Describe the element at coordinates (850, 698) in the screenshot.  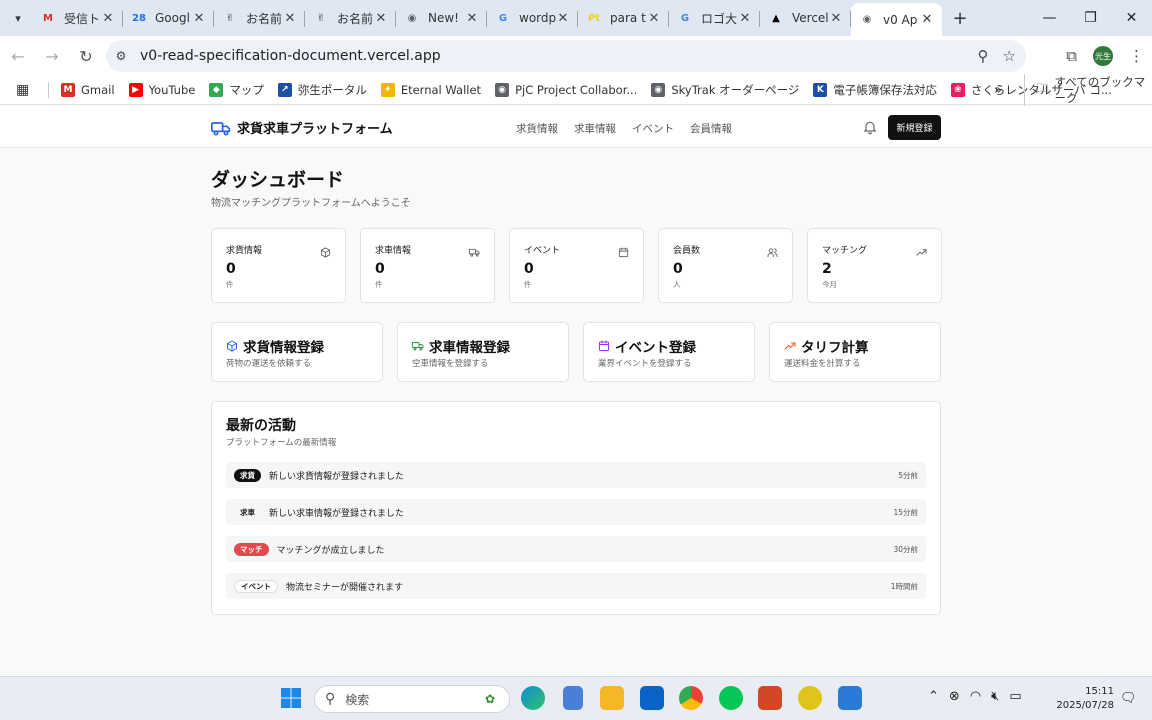
I see `photos-icon` at that location.